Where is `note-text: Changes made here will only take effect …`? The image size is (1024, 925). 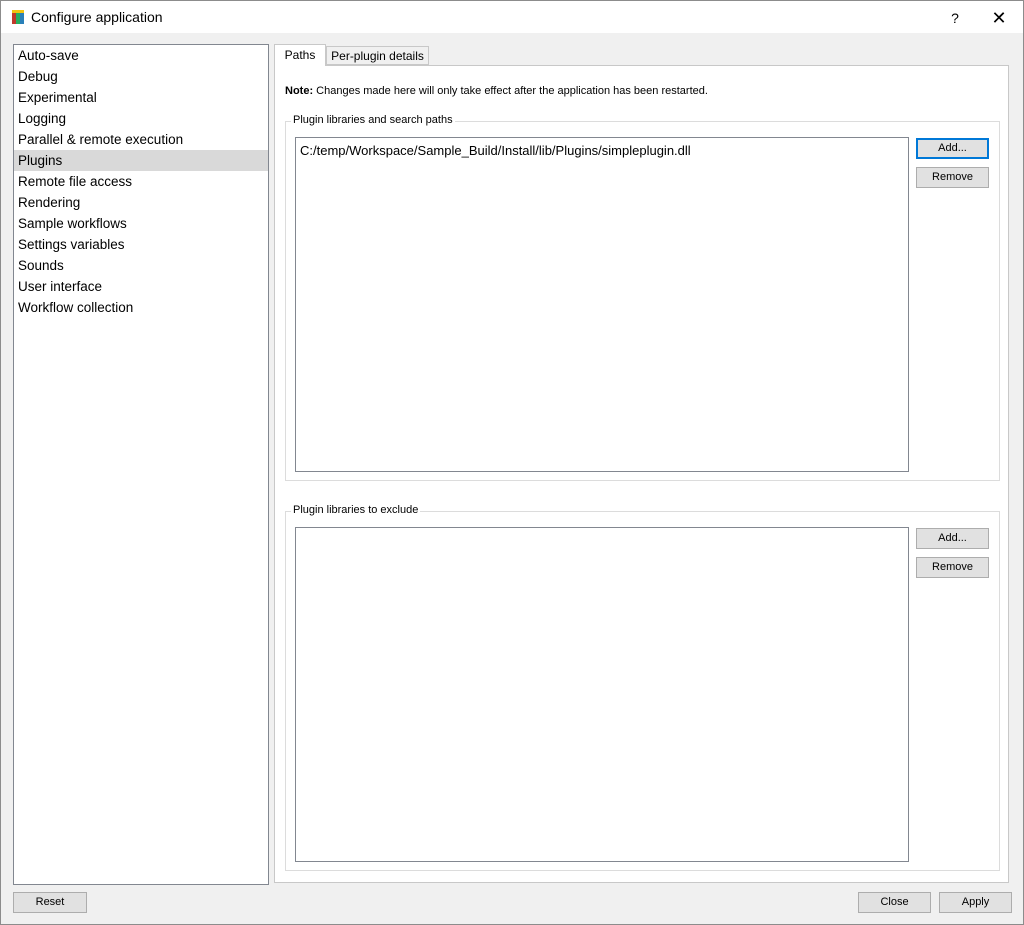 note-text: Changes made here will only take effect … is located at coordinates (510, 91).